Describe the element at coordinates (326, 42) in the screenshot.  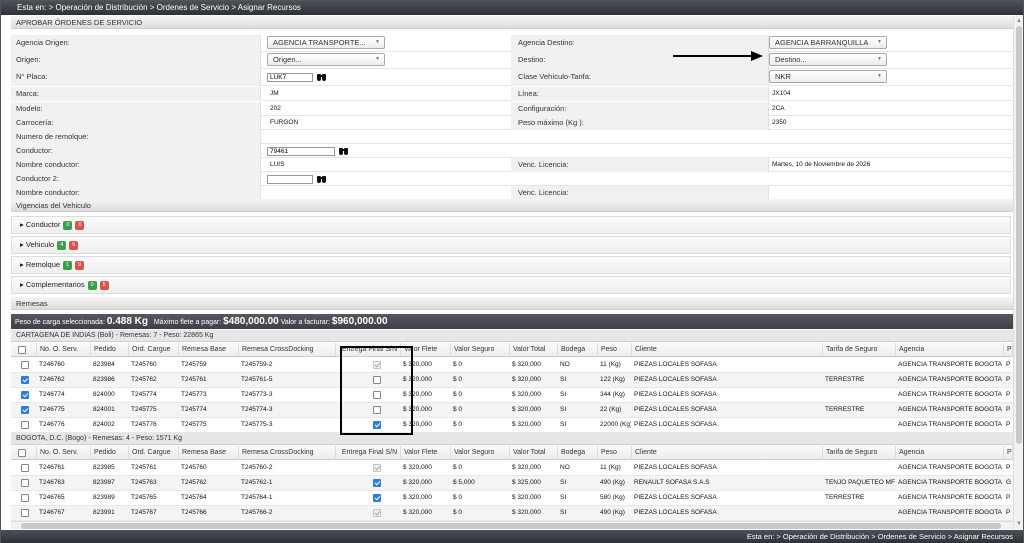
I see `agencia-origen-select: AGENCIA TRANSPORTE... ▼` at that location.